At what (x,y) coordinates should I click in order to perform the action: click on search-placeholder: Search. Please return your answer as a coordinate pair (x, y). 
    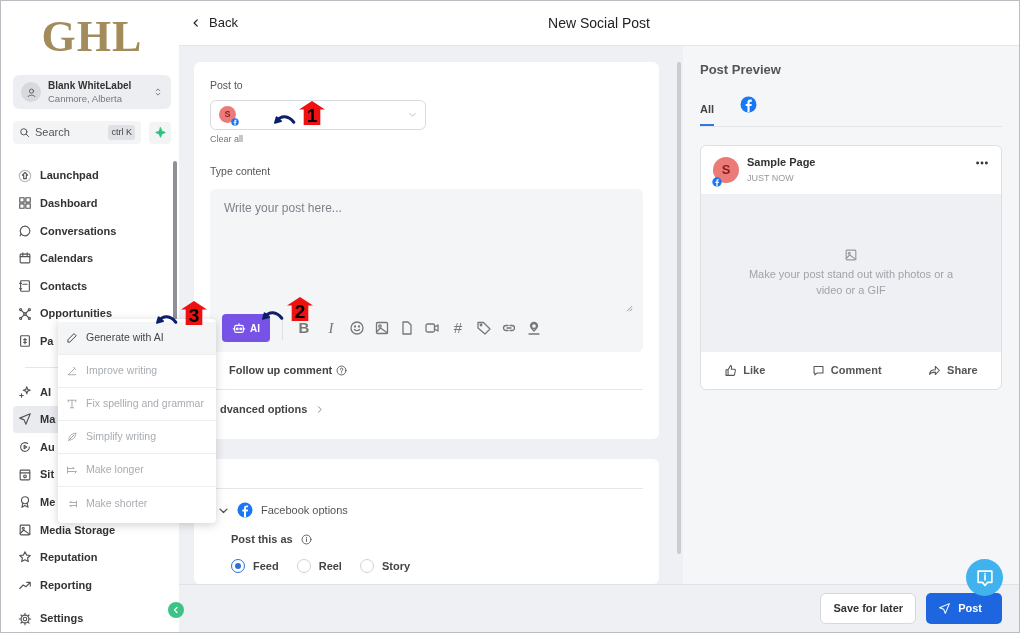
    Looking at the image, I should click on (53, 133).